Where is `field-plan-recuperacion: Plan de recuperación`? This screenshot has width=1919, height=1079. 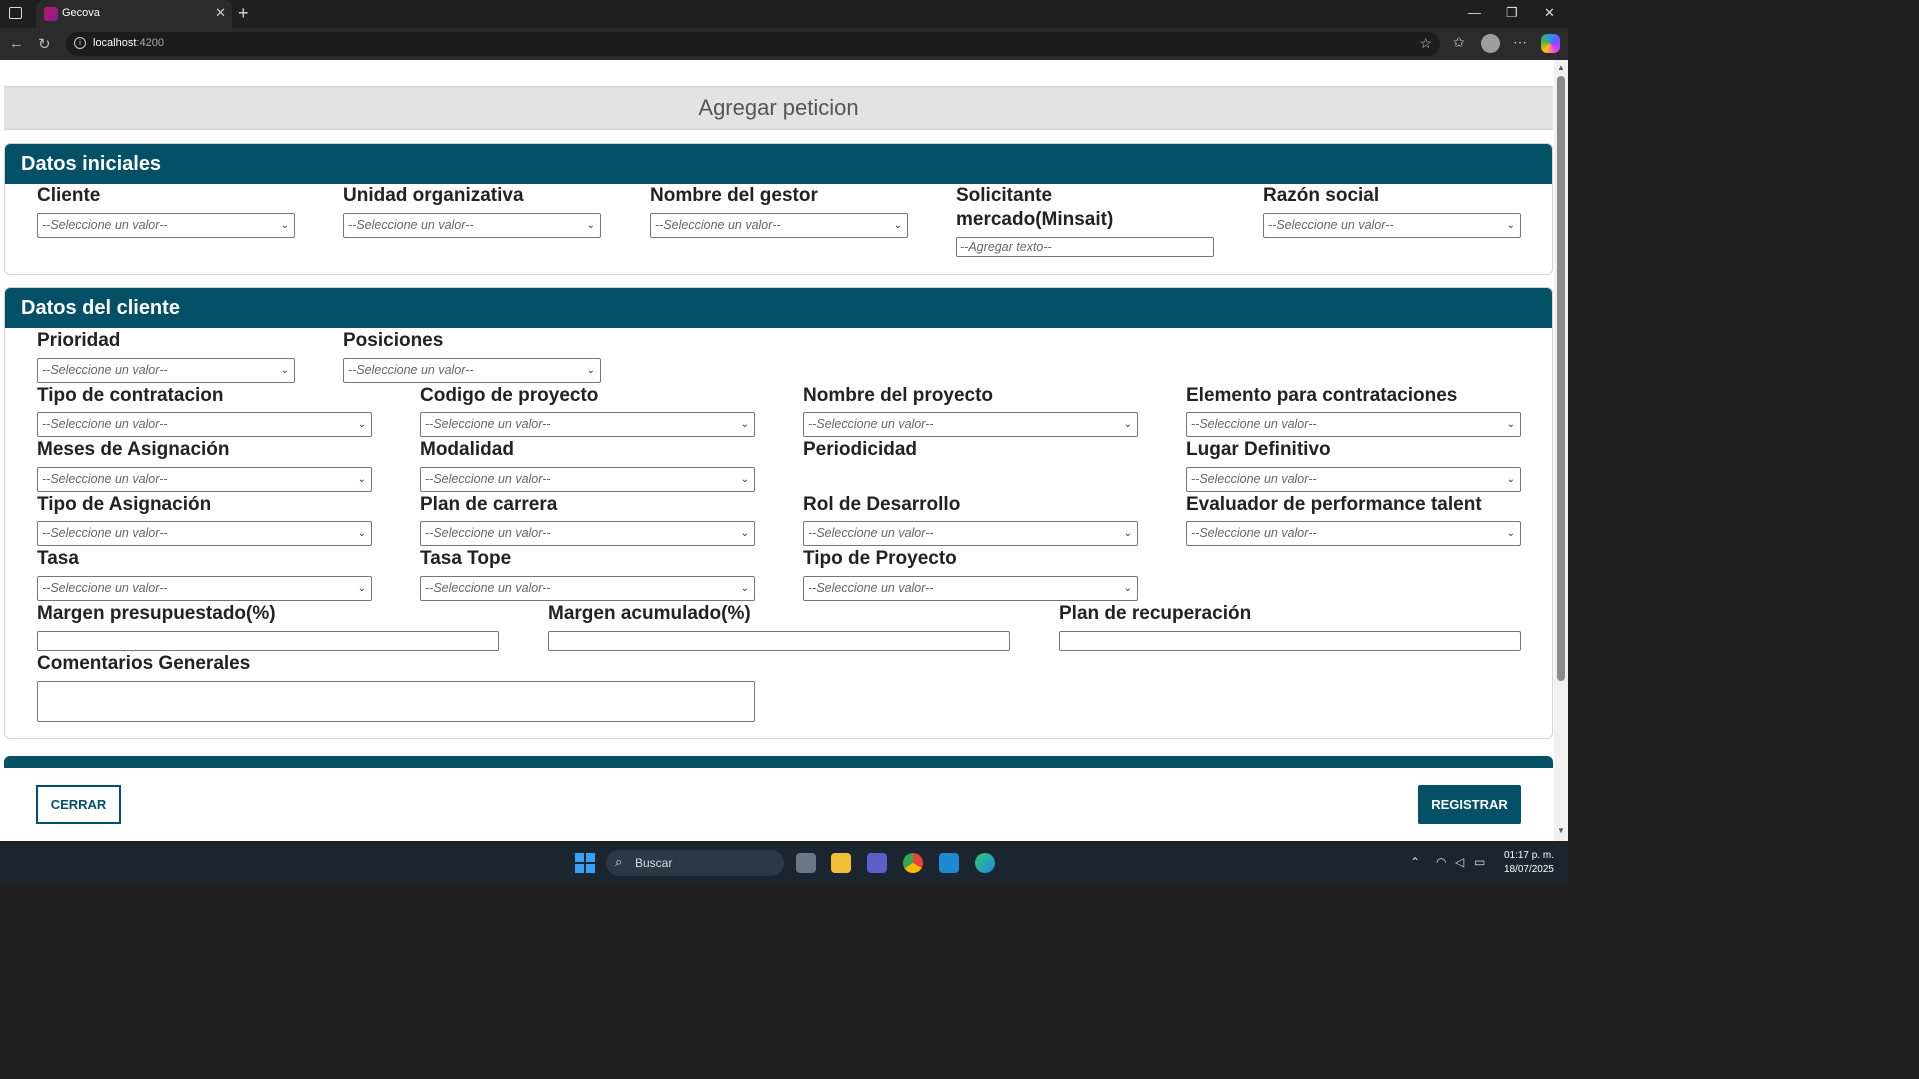
field-plan-recuperacion: Plan de recuperación is located at coordinates (1155, 613).